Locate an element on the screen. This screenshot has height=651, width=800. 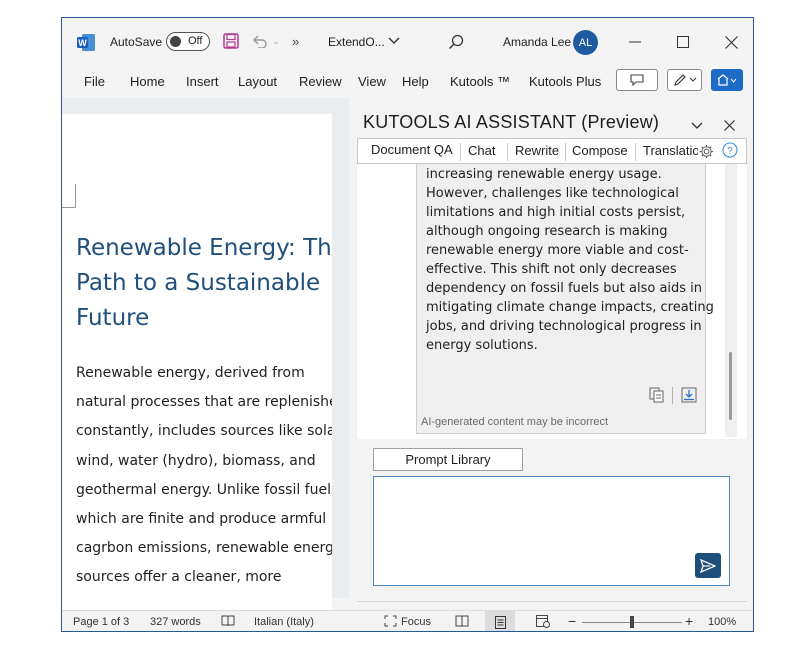
comments-button is located at coordinates (637, 80).